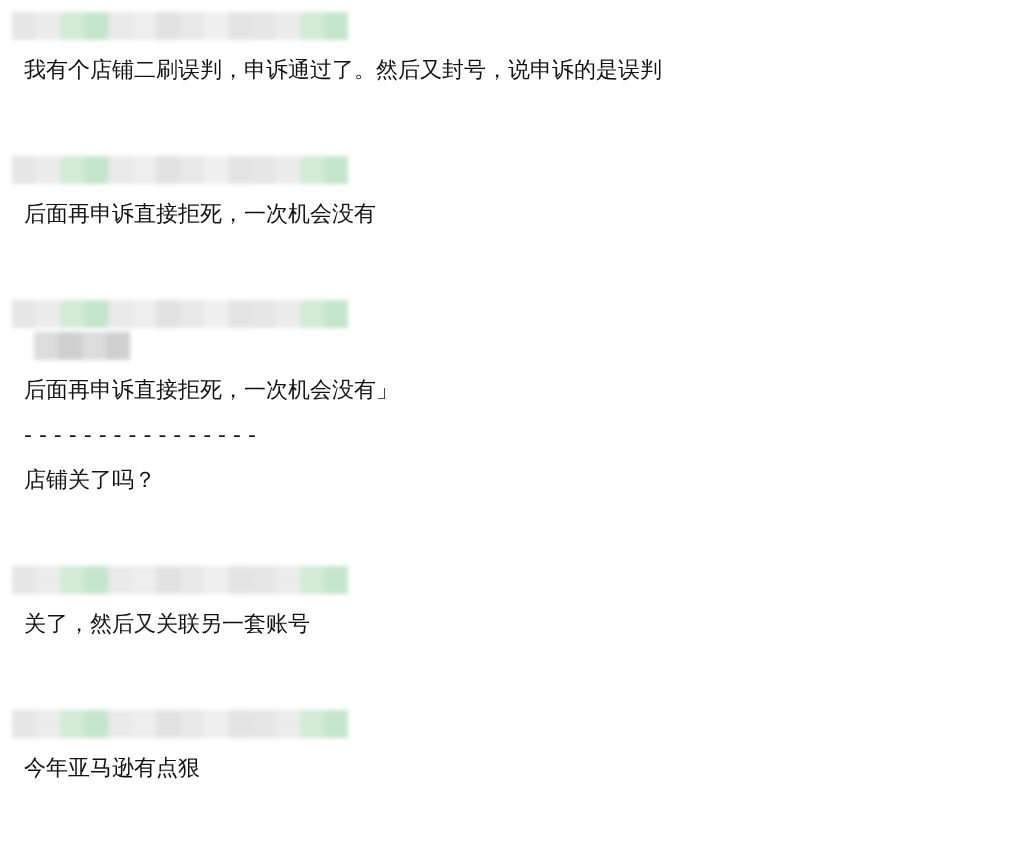  What do you see at coordinates (211, 390) in the screenshot?
I see `quoted-message: 后面再申诉直接拒死，一次机会没有」` at bounding box center [211, 390].